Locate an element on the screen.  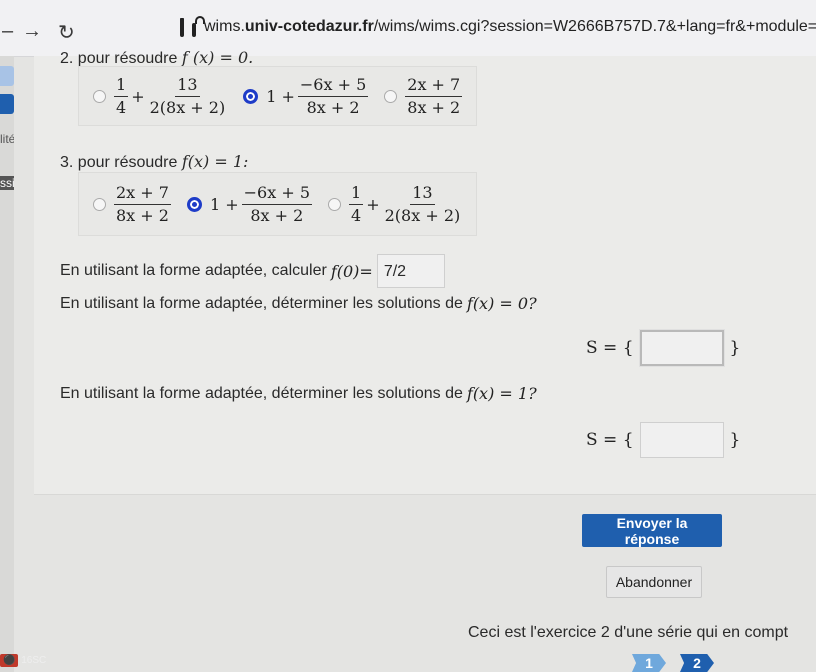
q5-set: S = { } is located at coordinates (663, 348).